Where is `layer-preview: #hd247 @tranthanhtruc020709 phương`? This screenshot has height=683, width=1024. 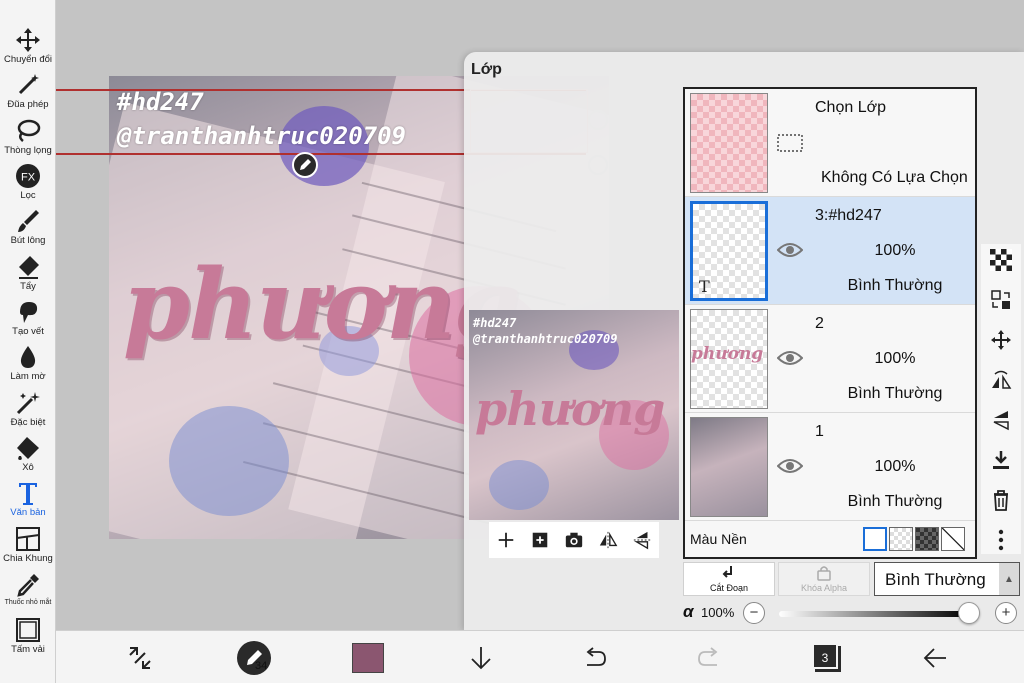 layer-preview: #hd247 @tranthanhtruc020709 phương is located at coordinates (574, 415).